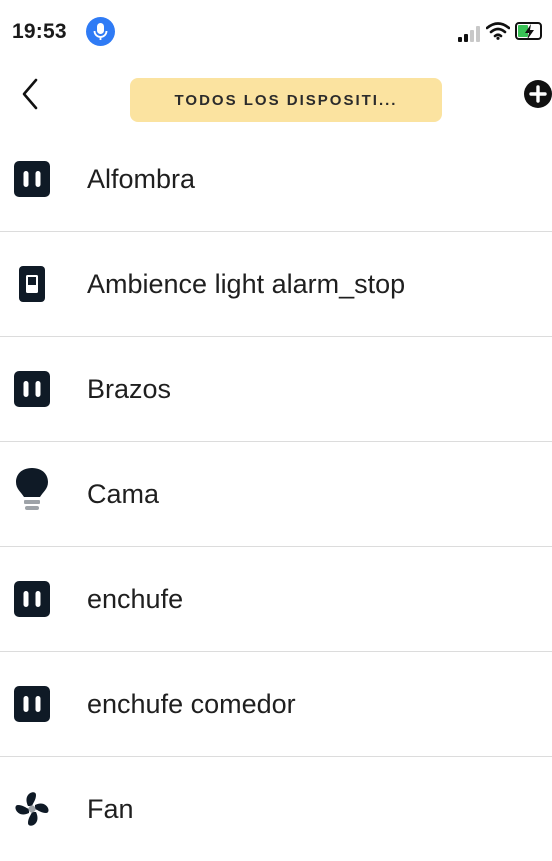 The width and height of the screenshot is (552, 861). Describe the element at coordinates (39, 31) in the screenshot. I see `status-time: 19:53` at that location.